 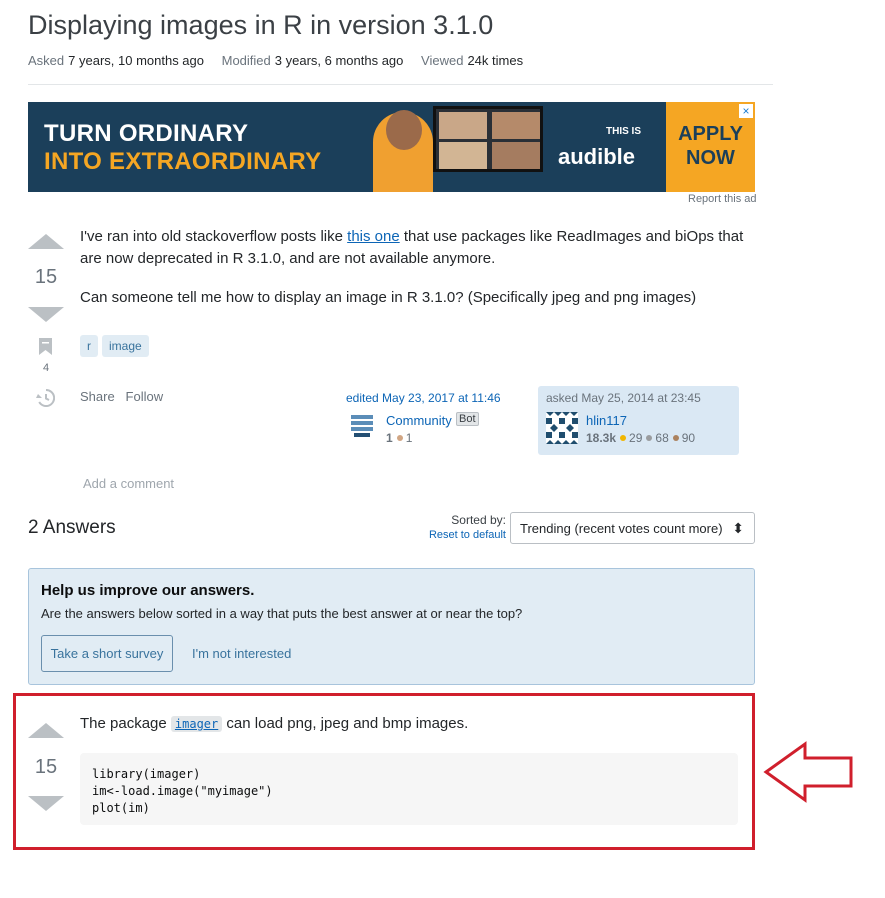 What do you see at coordinates (710, 158) in the screenshot?
I see `ad-apply-line2: NOW` at bounding box center [710, 158].